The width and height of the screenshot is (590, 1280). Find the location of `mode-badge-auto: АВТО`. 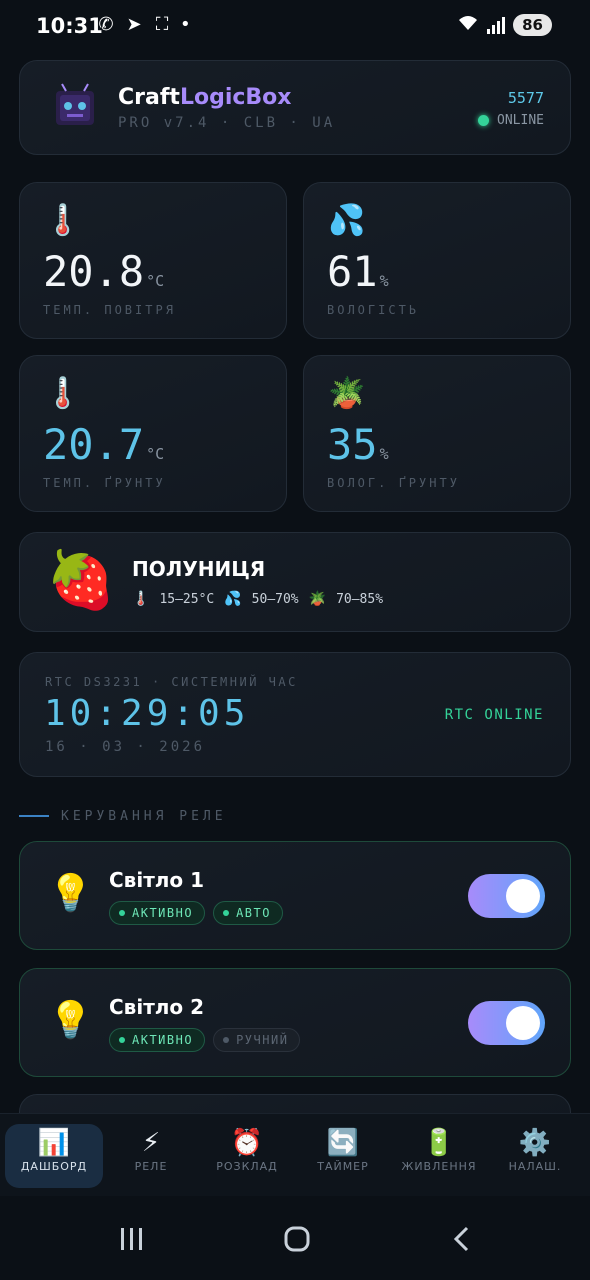

mode-badge-auto: АВТО is located at coordinates (248, 913).